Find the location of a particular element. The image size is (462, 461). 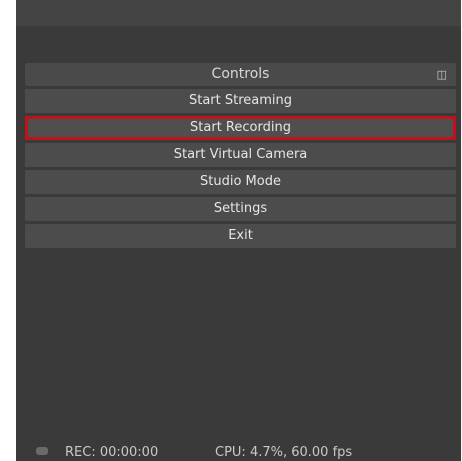

cpu-fps-readout: CPU: 4.7%, 60.00 fps is located at coordinates (284, 452).